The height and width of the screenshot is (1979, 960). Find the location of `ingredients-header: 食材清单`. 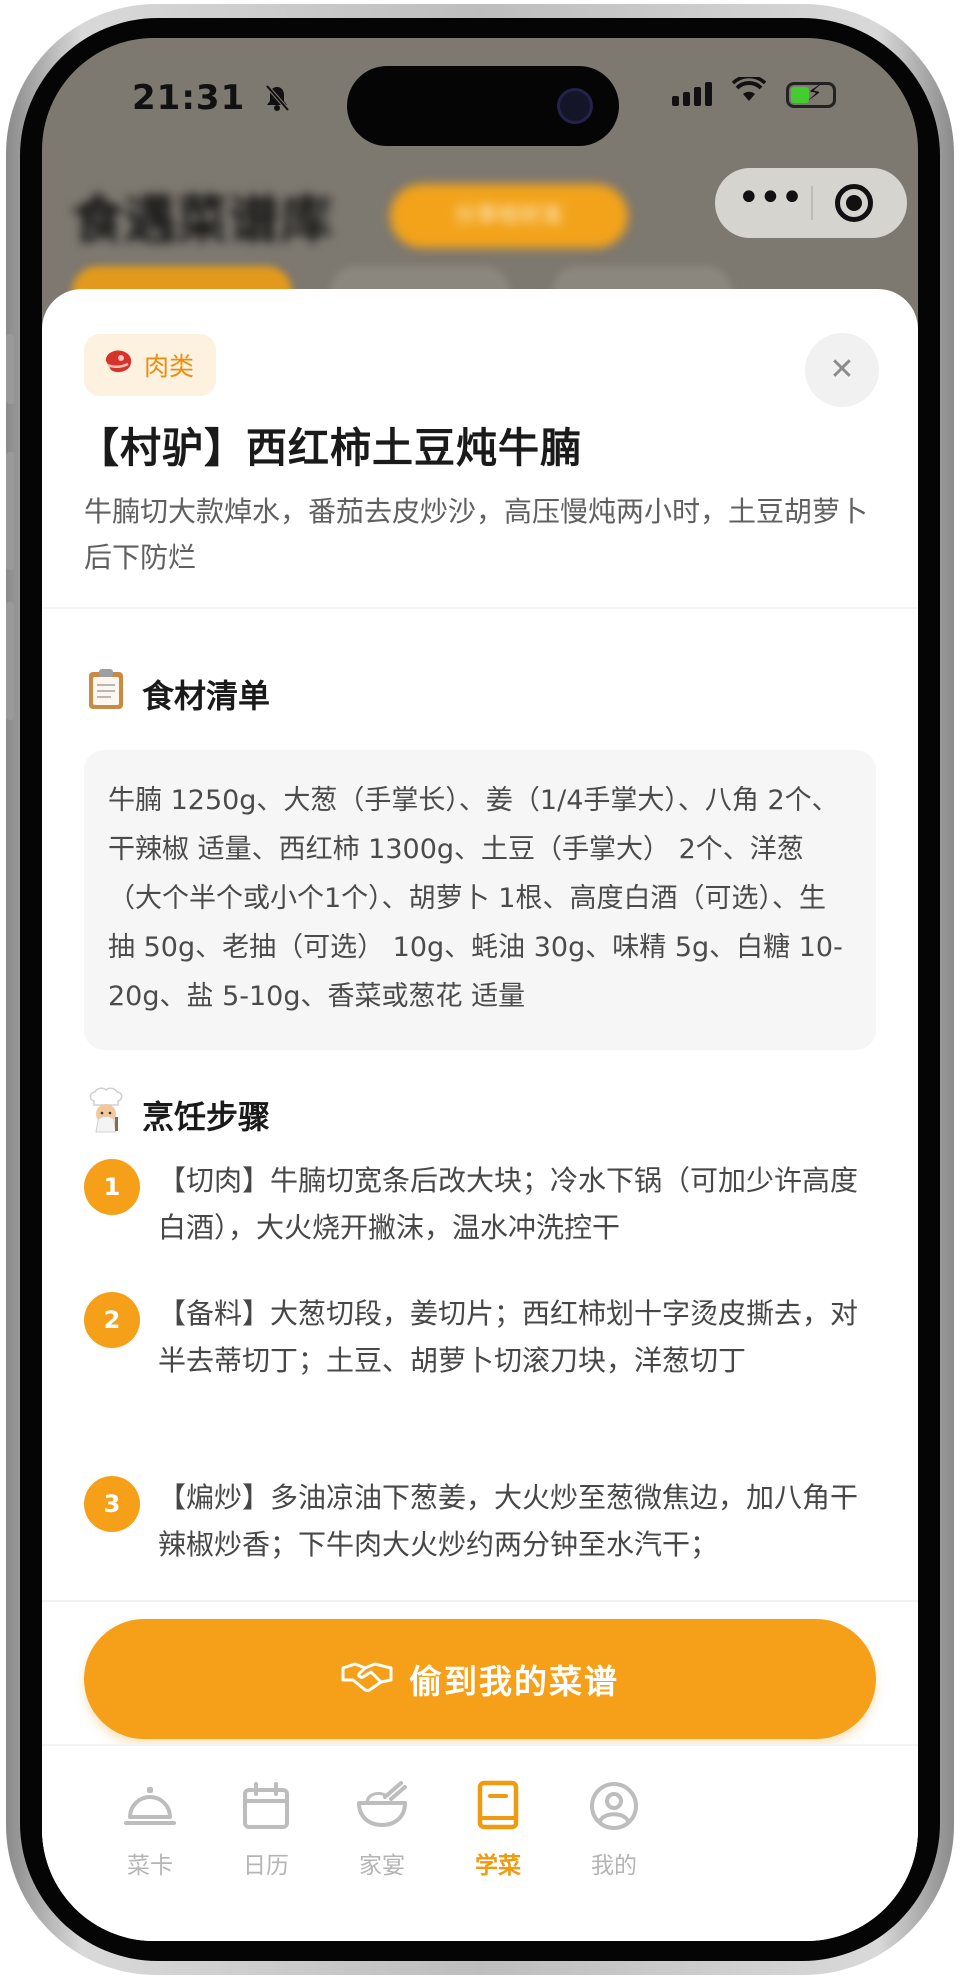

ingredients-header: 食材清单 is located at coordinates (177, 693).